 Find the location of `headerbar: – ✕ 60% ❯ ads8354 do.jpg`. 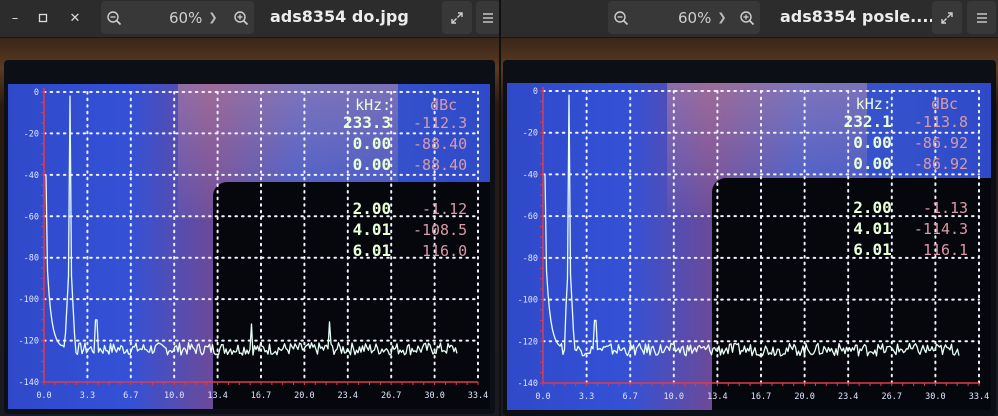

headerbar: – ✕ 60% ❯ ads8354 do.jpg is located at coordinates (249, 19).